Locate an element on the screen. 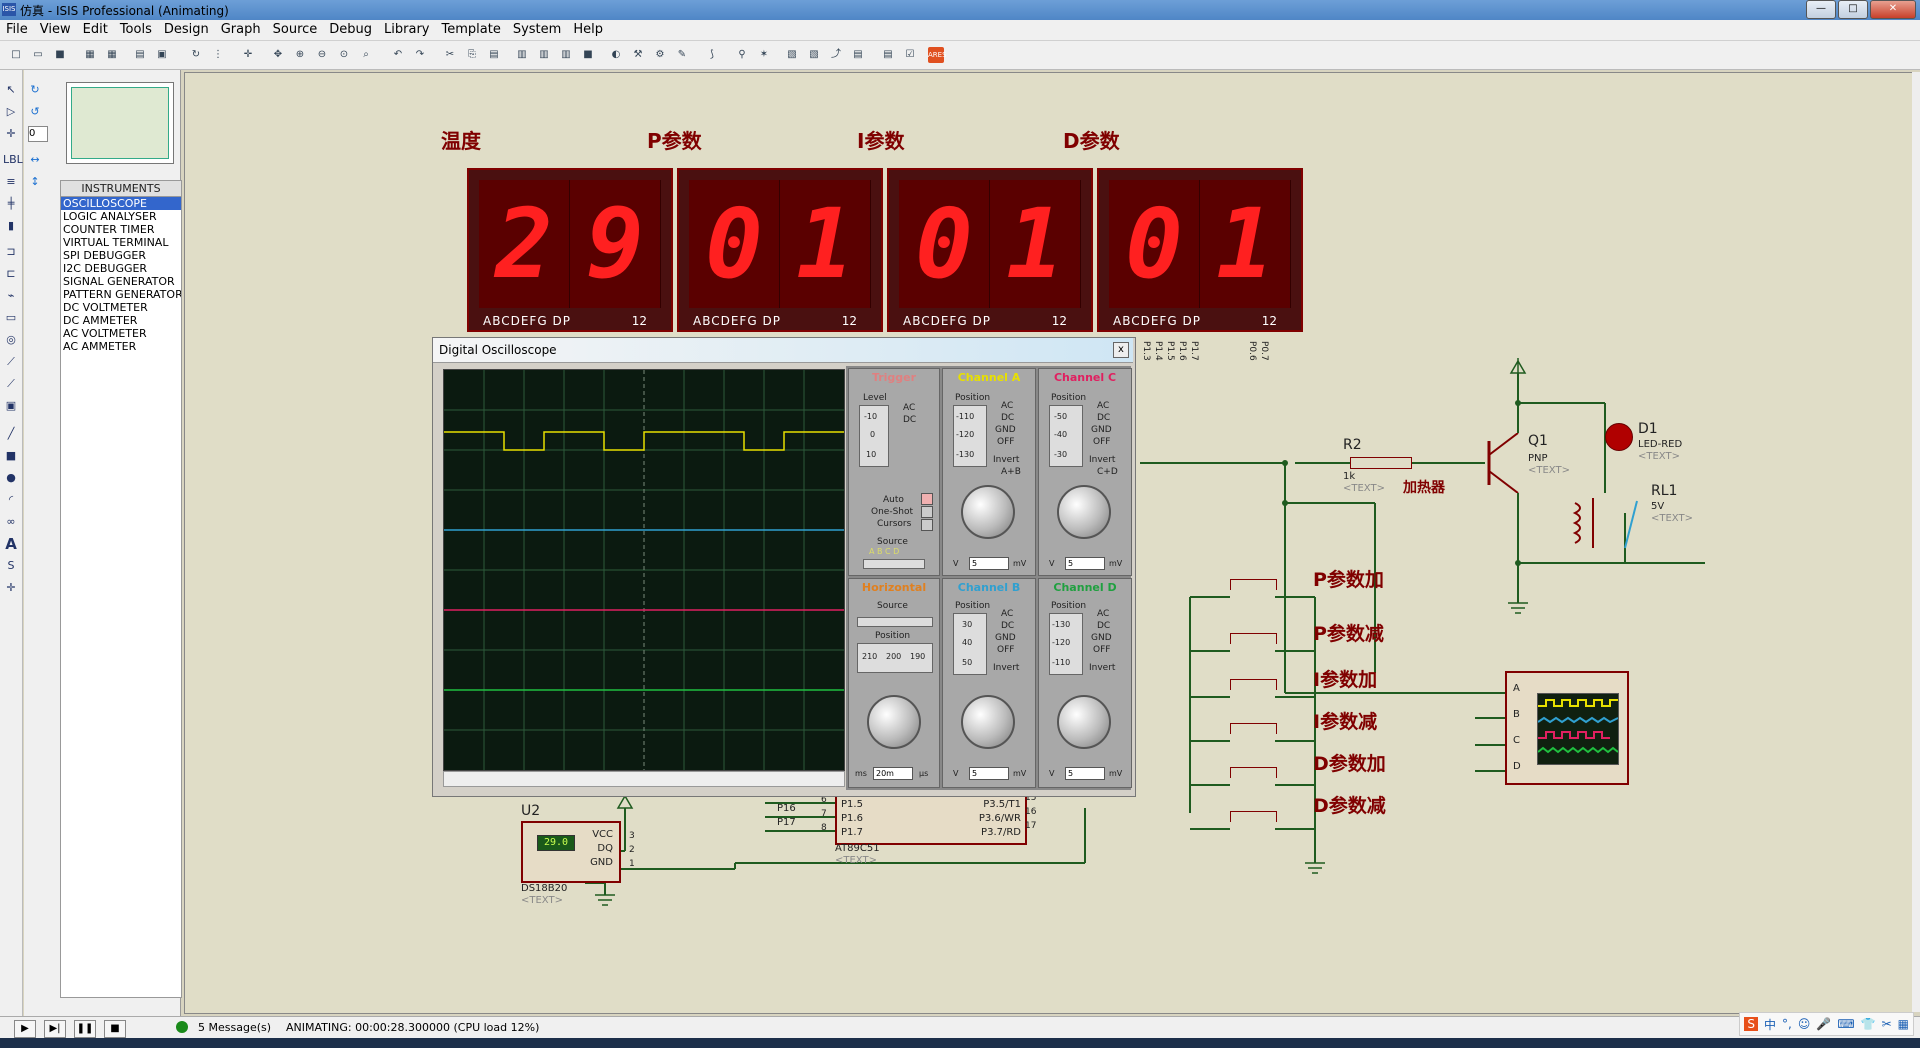 The height and width of the screenshot is (1048, 1920). channel-a-volts-field: 5 is located at coordinates (989, 563).